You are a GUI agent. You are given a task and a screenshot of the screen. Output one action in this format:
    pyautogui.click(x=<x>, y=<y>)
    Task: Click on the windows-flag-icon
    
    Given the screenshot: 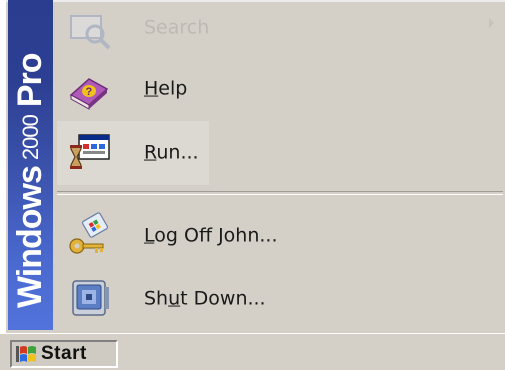 What is the action you would take?
    pyautogui.click(x=26, y=354)
    